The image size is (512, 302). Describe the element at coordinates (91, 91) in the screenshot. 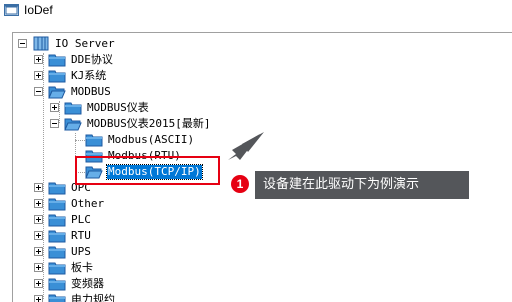

I see `tree-node-label: MODBUS` at that location.